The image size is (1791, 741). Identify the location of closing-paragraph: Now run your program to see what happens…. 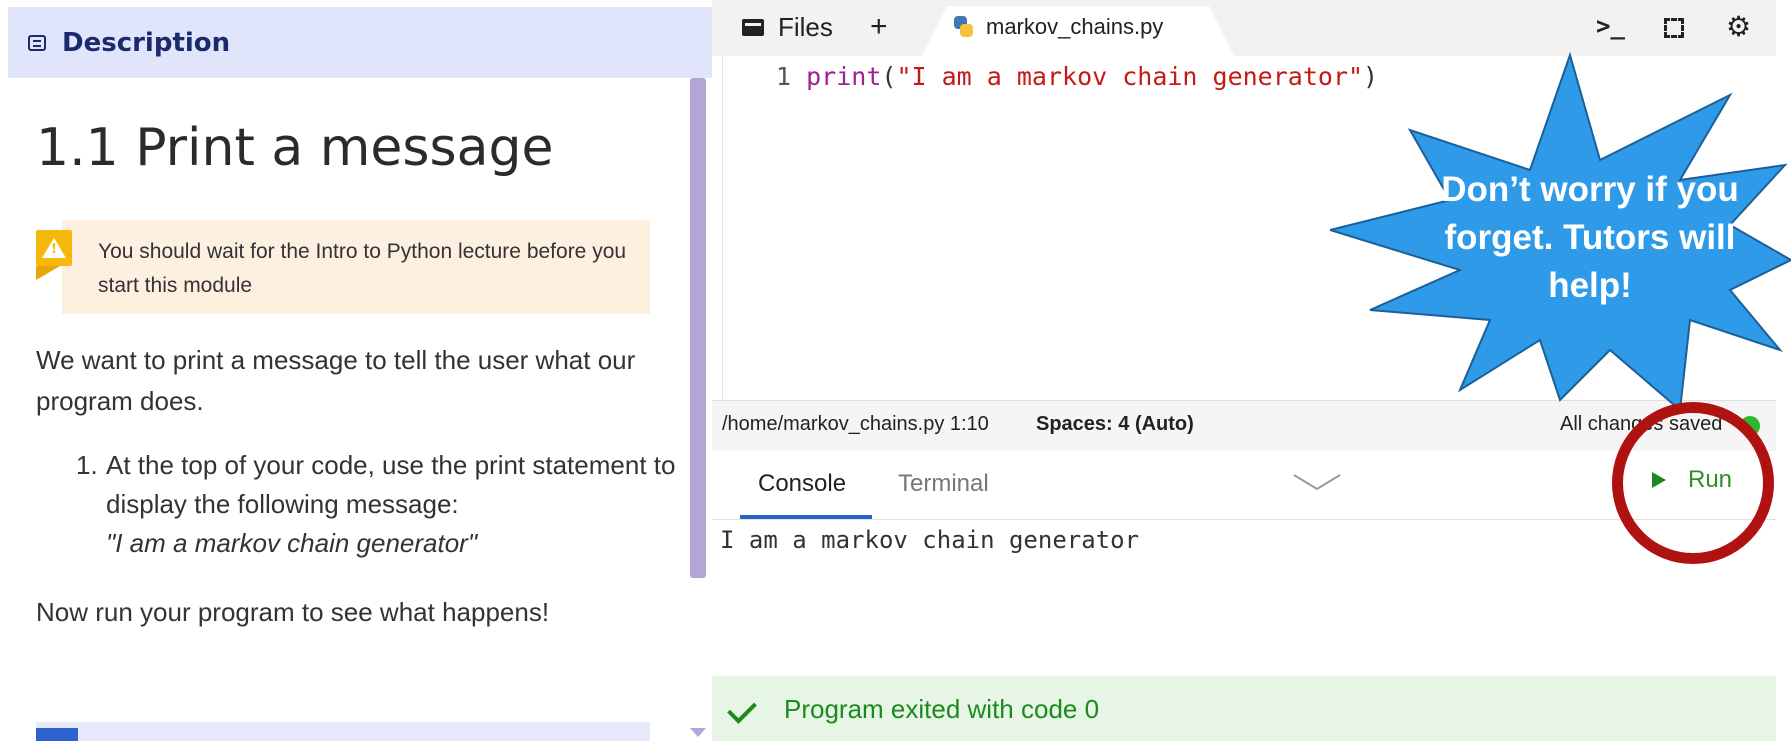
(293, 612).